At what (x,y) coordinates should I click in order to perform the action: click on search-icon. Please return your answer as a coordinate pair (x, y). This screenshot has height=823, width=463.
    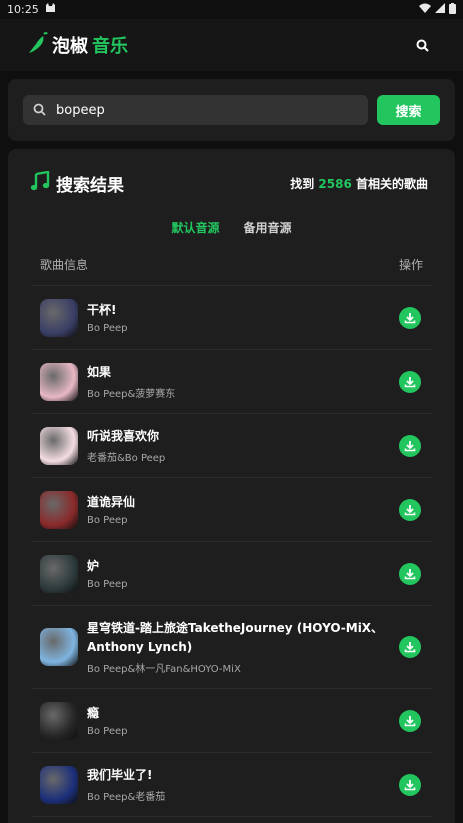
    Looking at the image, I should click on (39, 110).